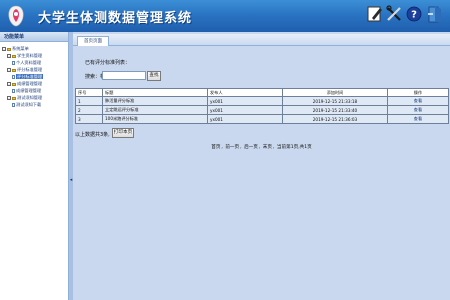 The image size is (450, 300). I want to click on sidebar-item-label: 测试须知管理, so click(30, 97).